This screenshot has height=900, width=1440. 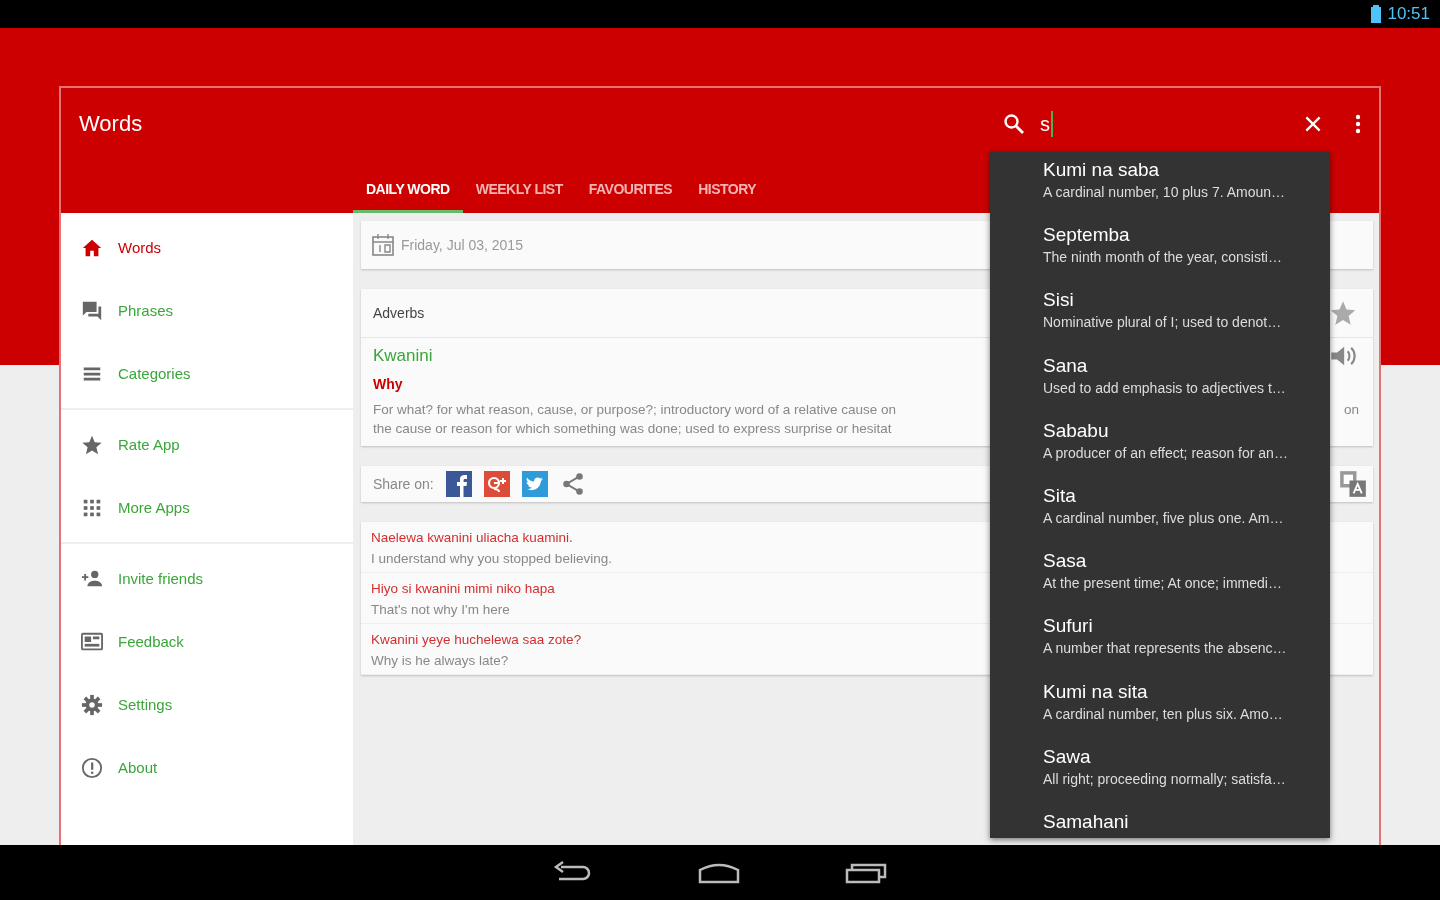 I want to click on google-plus-icon, so click(x=496, y=484).